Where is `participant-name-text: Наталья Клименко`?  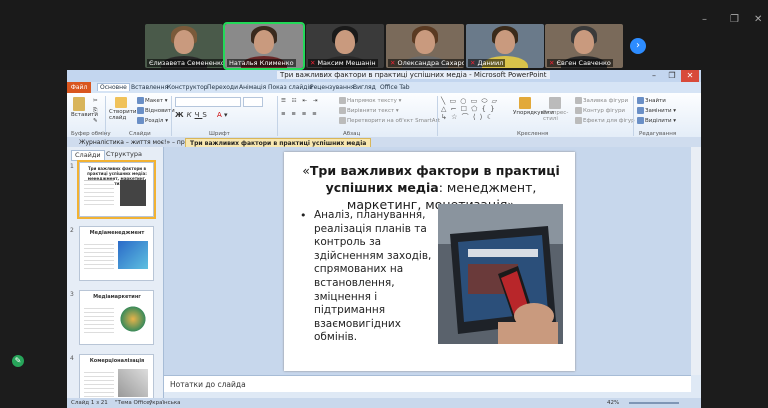 participant-name-text: Наталья Клименко is located at coordinates (261, 63).